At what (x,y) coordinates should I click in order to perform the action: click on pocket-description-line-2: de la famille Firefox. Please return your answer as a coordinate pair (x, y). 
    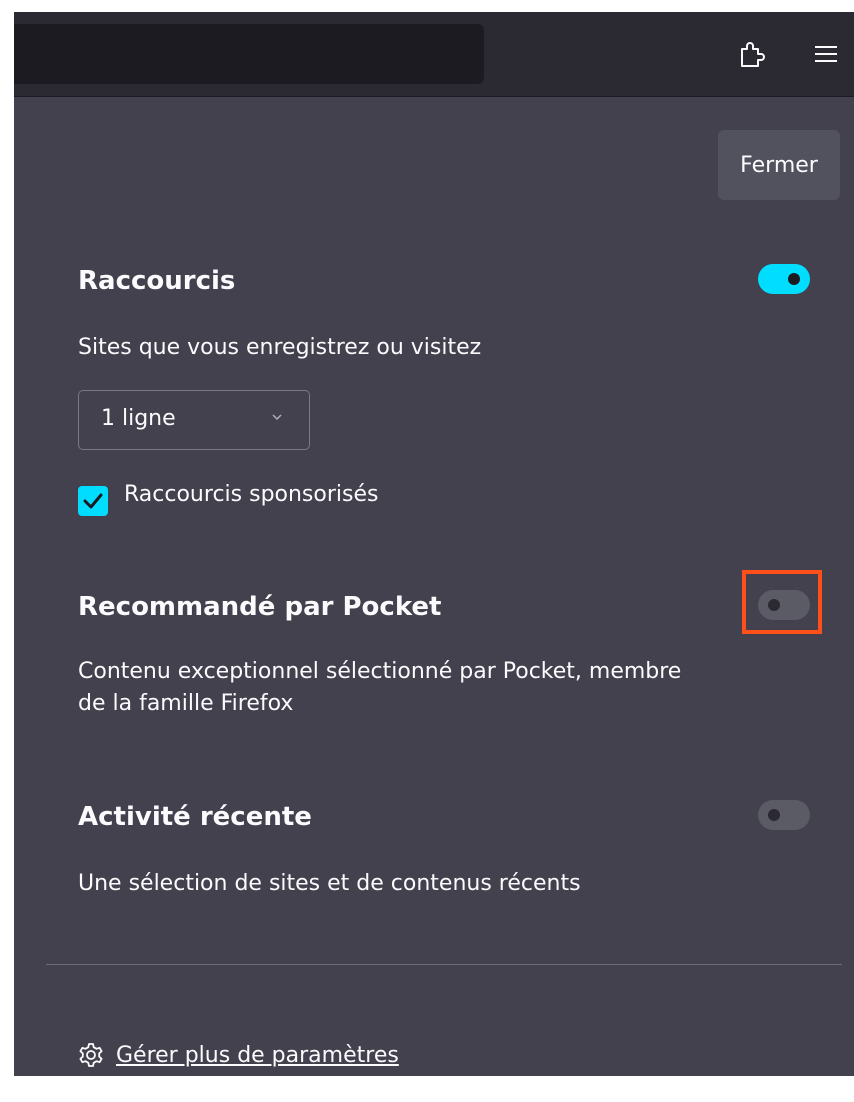
    Looking at the image, I should click on (186, 703).